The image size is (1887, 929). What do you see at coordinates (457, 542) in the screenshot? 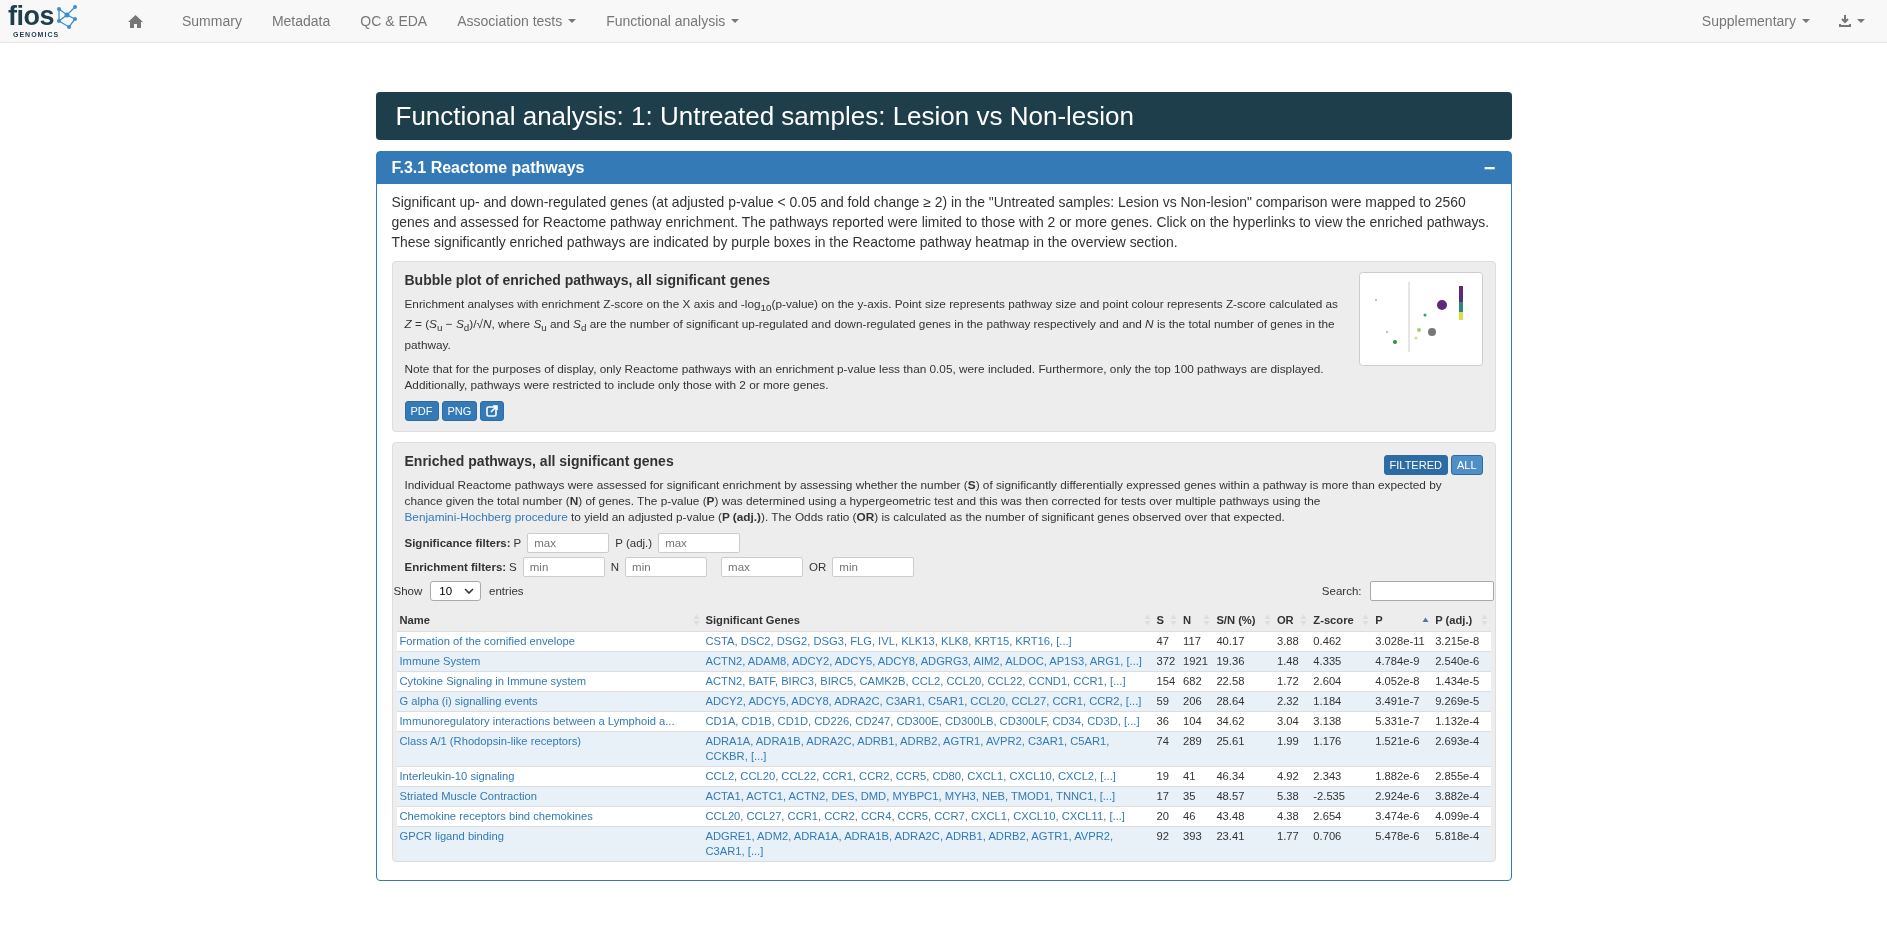
I see `filter-label: Significance filters:` at bounding box center [457, 542].